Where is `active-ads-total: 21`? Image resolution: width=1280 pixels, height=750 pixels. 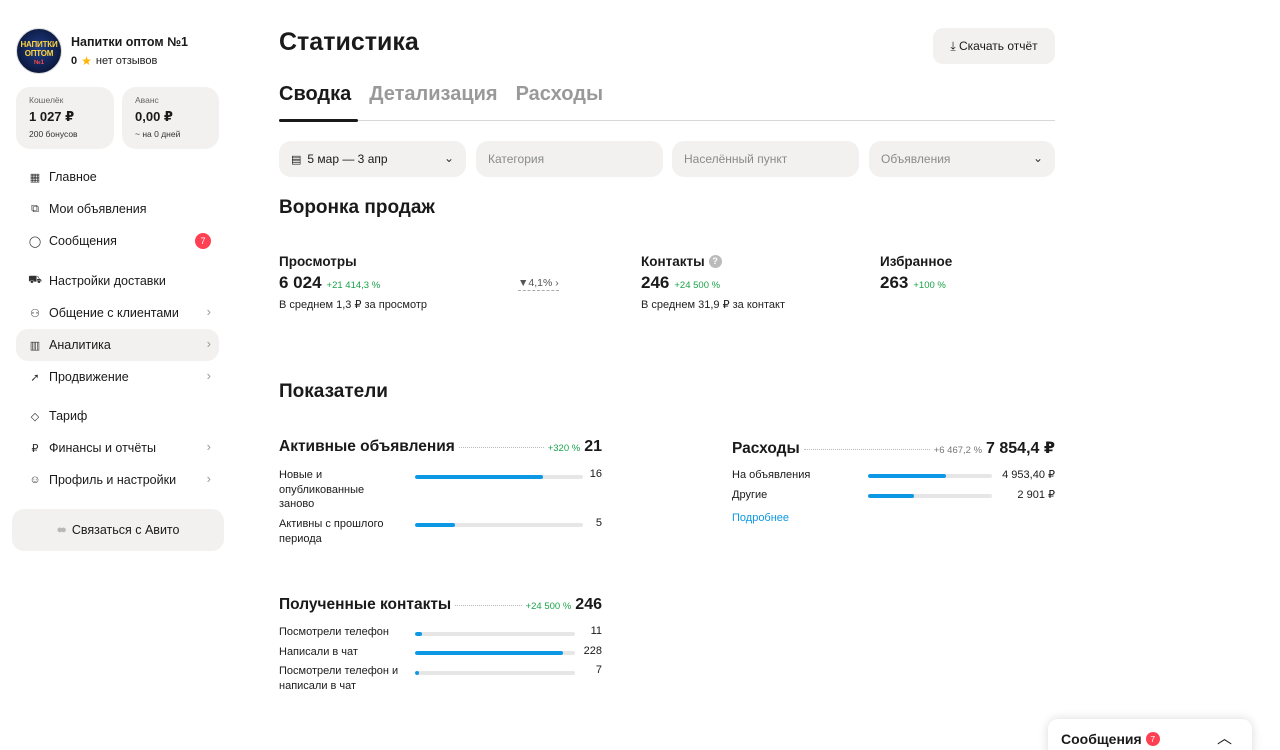
active-ads-total: 21 is located at coordinates (593, 446).